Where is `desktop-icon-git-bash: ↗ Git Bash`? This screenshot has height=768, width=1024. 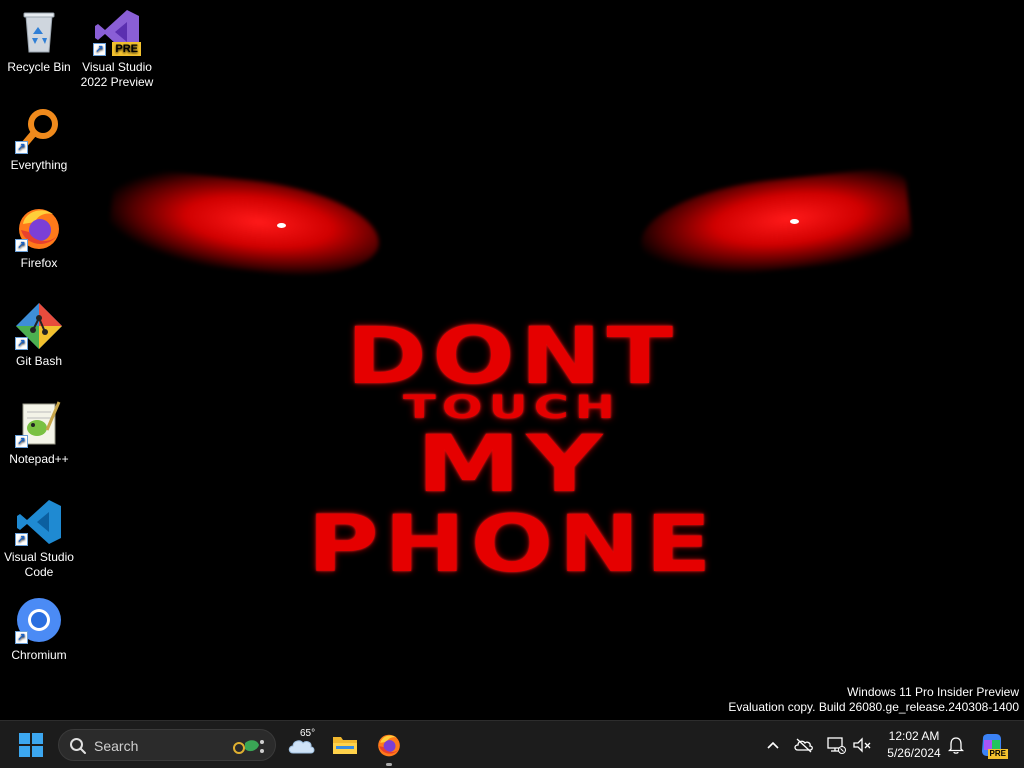 desktop-icon-git-bash: ↗ Git Bash is located at coordinates (39, 335).